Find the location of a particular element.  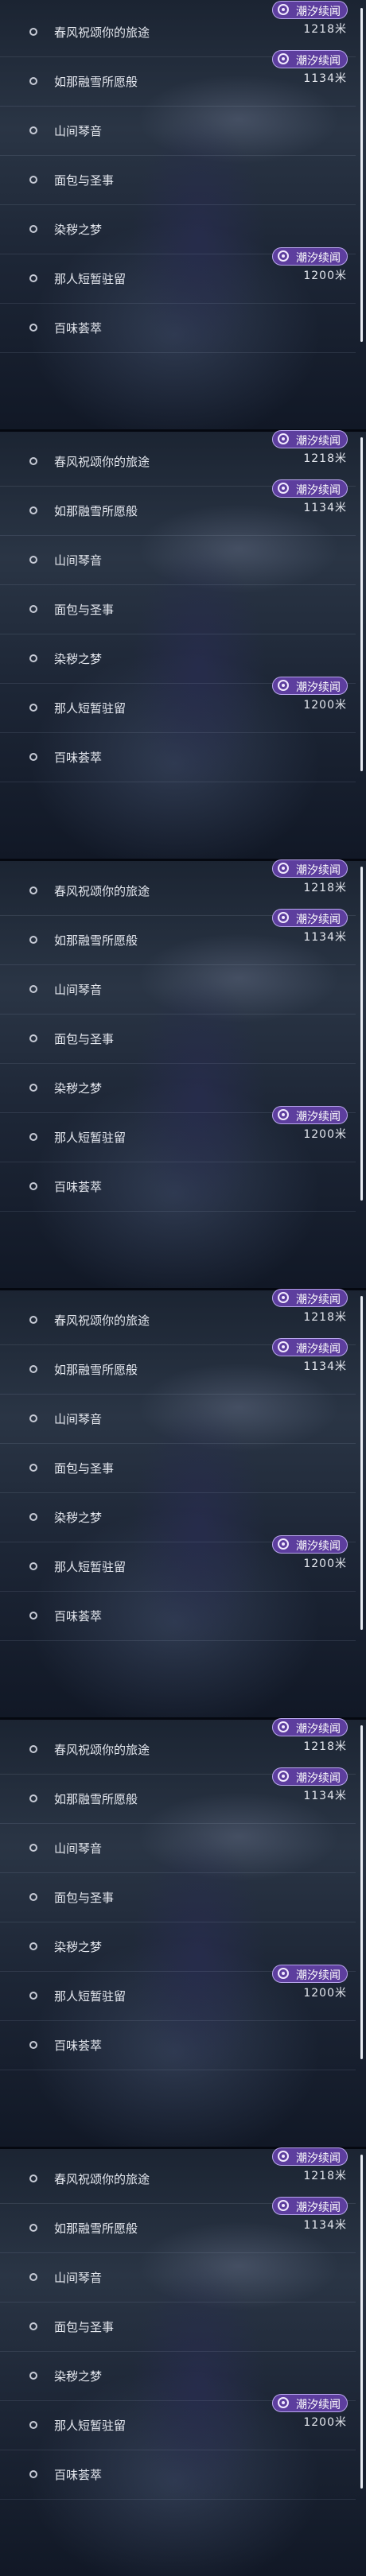

distance-value: 1218 is located at coordinates (319, 459).